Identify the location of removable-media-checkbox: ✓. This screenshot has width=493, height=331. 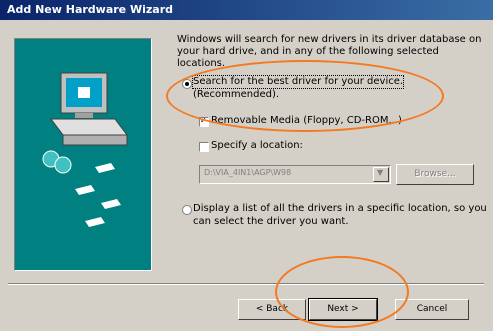
(204, 121).